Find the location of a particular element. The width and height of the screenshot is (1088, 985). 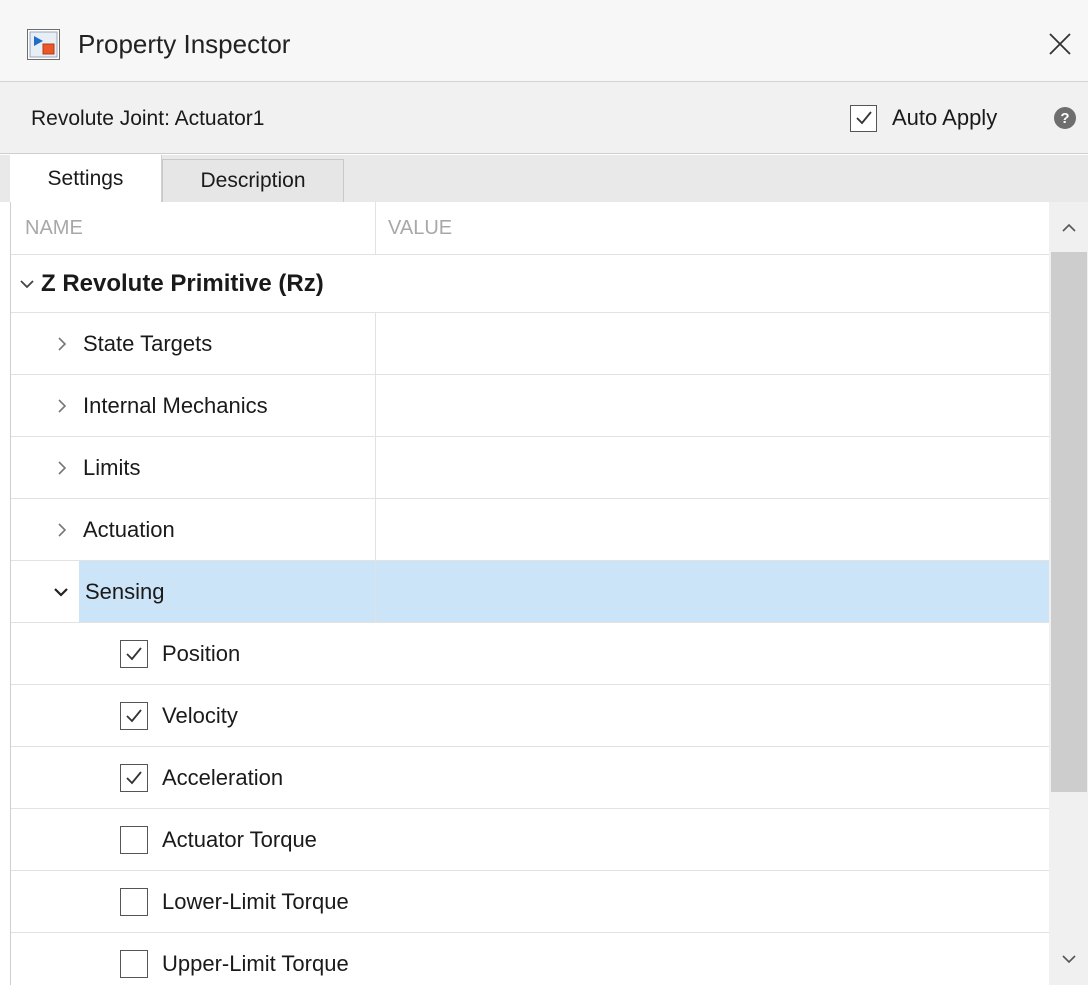

sensing-label: Lower-Limit Torque is located at coordinates (255, 901).